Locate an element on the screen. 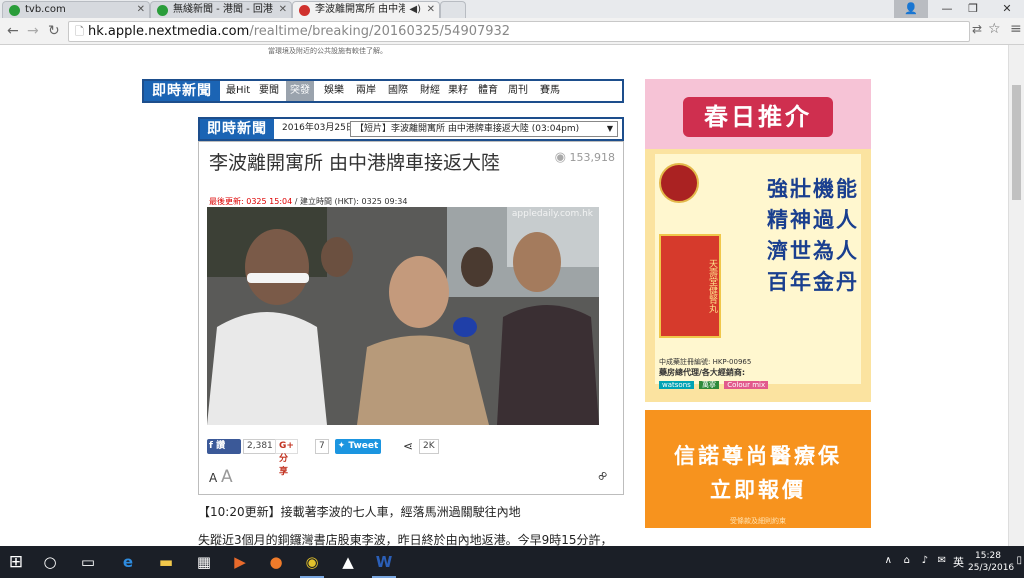  forward-icon: → is located at coordinates (33, 31).